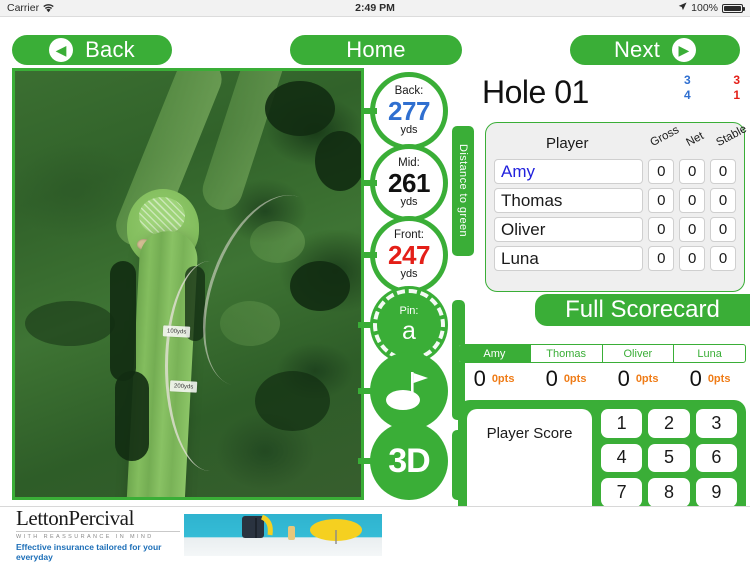 This screenshot has width=750, height=562. Describe the element at coordinates (622, 492) in the screenshot. I see `key-7: 7` at that location.